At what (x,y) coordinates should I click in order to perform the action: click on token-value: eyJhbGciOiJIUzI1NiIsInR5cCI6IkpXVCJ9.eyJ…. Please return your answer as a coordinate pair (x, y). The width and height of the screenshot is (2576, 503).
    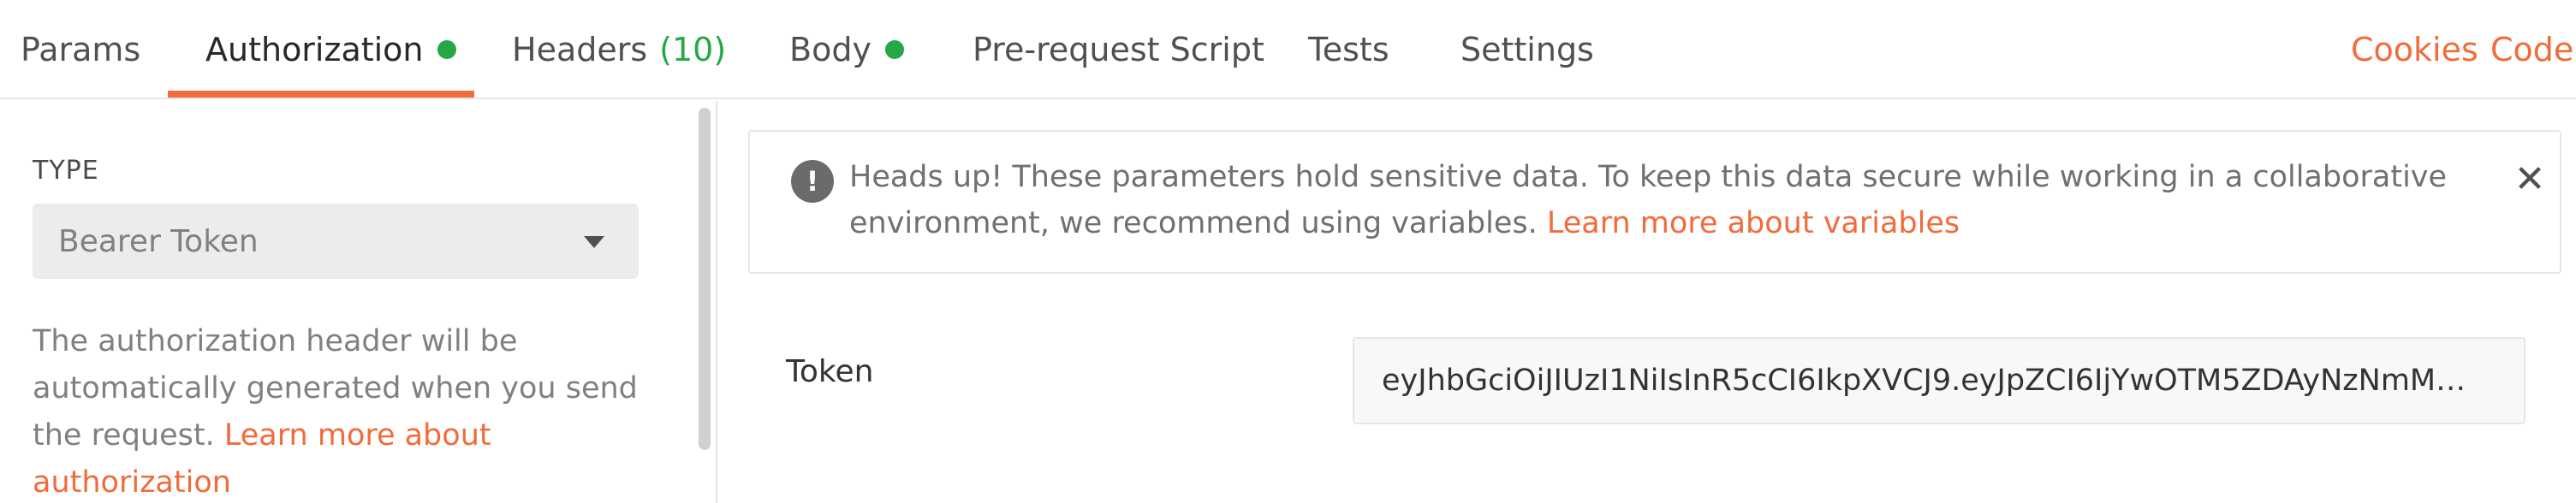
    Looking at the image, I should click on (1938, 381).